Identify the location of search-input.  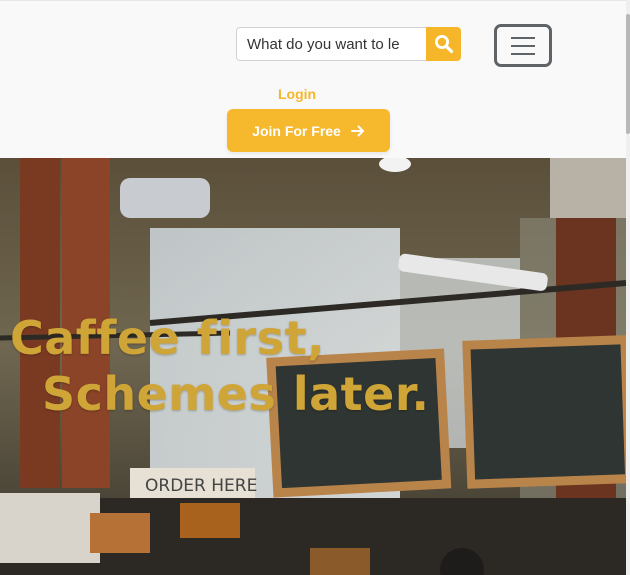
(331, 44).